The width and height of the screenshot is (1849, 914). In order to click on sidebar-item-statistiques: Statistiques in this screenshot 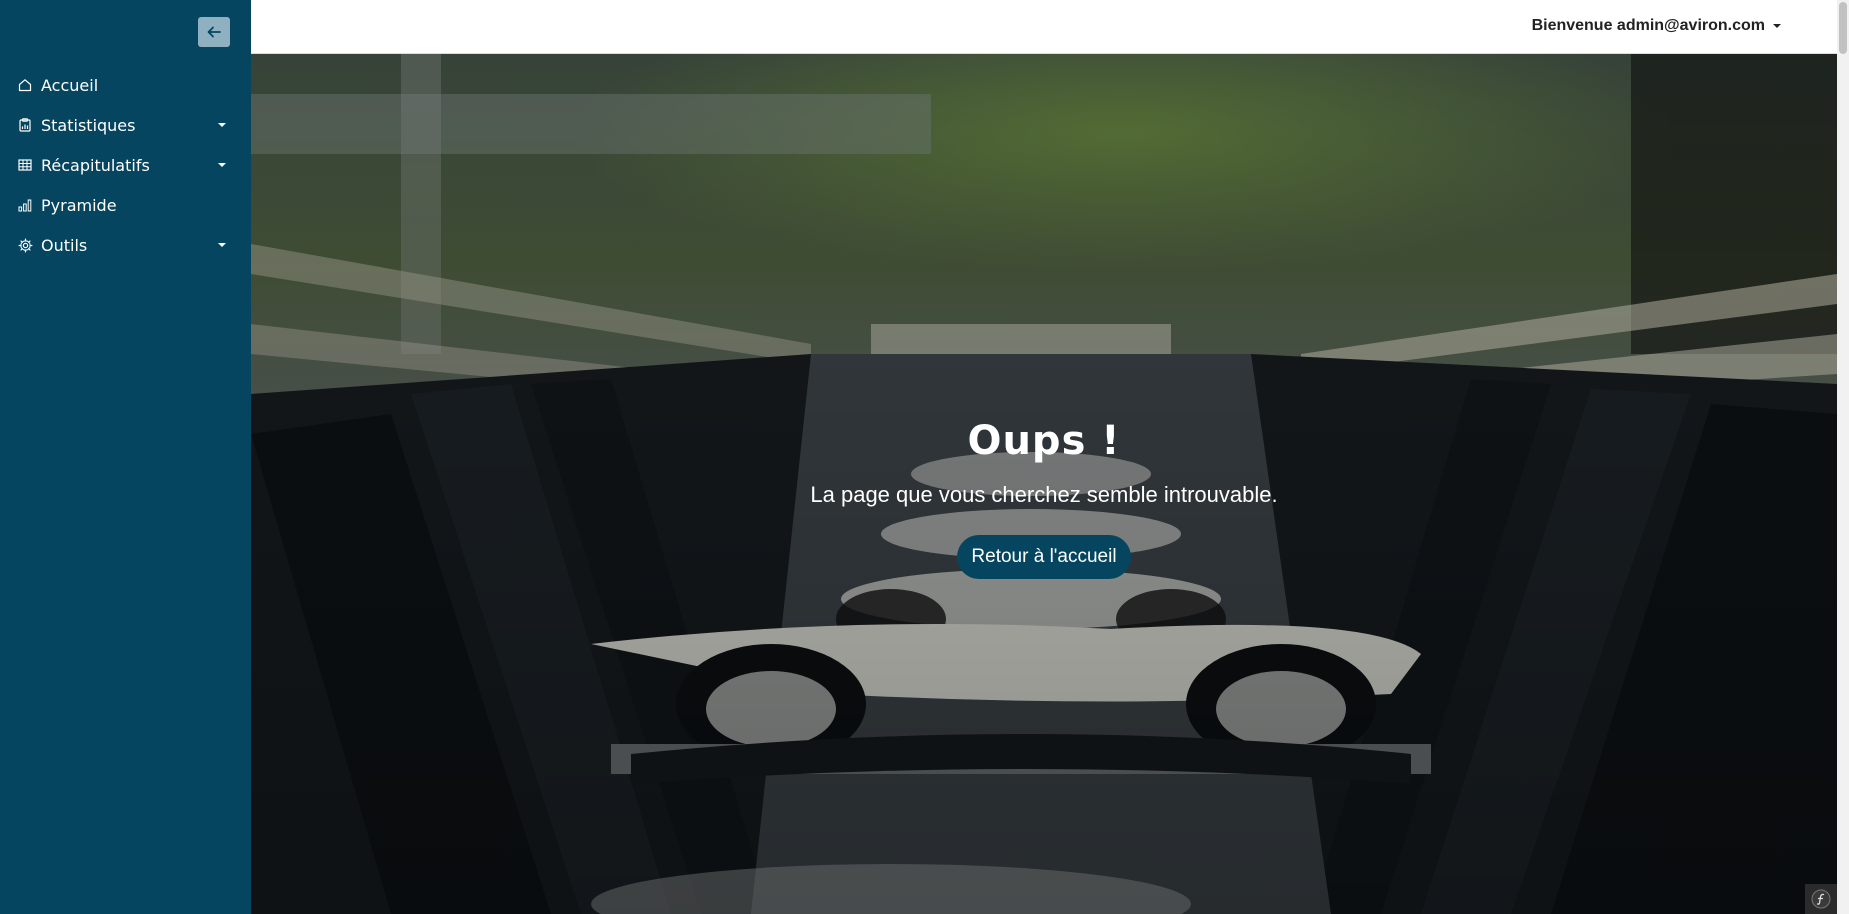, I will do `click(125, 125)`.